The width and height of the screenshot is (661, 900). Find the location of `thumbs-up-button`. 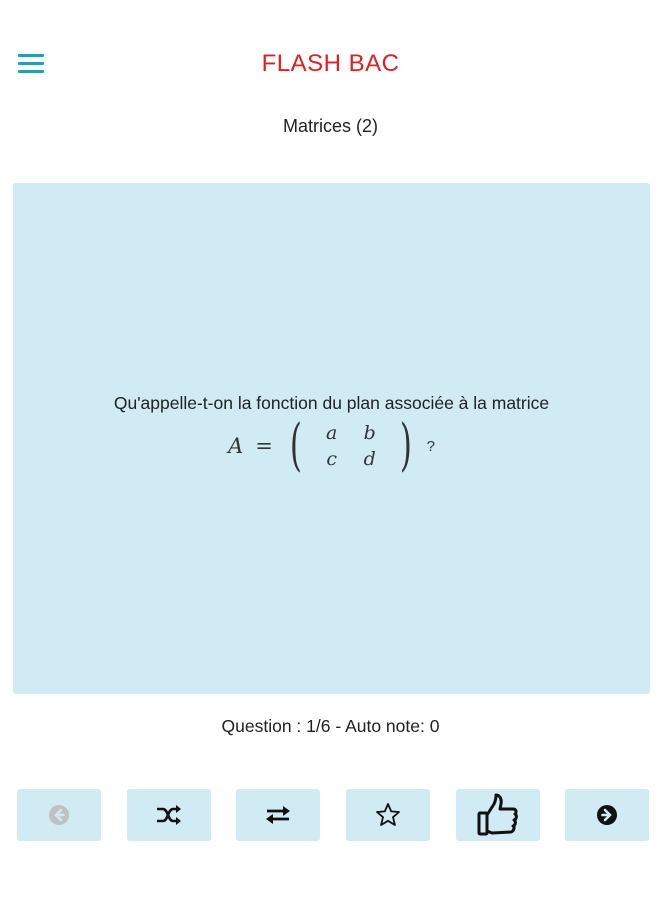

thumbs-up-button is located at coordinates (498, 815).